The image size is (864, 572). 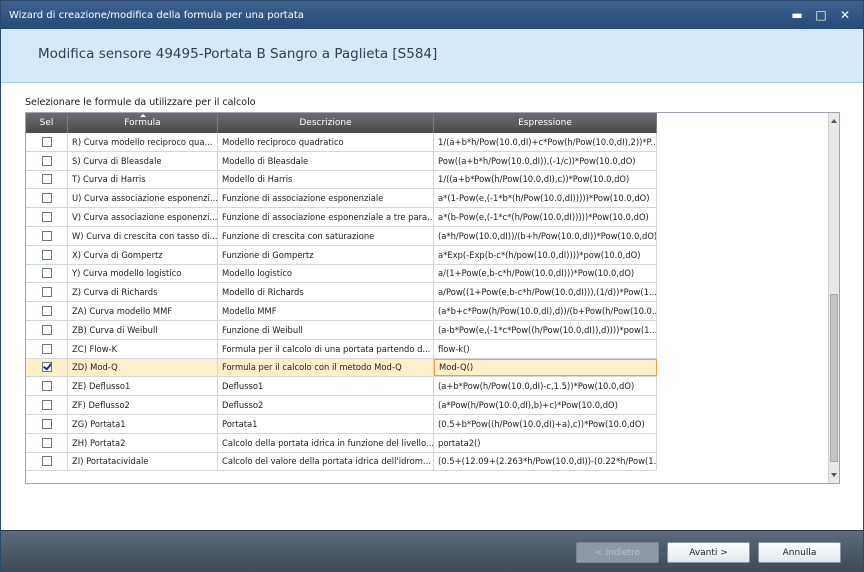 I want to click on cell-formula: ZF) Deflusso2, so click(x=143, y=405).